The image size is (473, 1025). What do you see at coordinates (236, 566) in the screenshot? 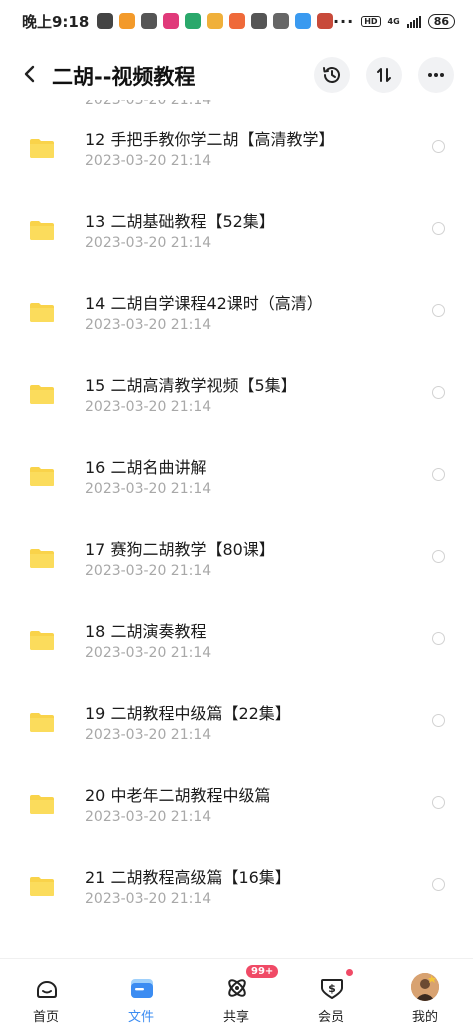
I see `file-list-item: 17 赛狗二胡教学【80课】 2023-03-20 21:14` at bounding box center [236, 566].